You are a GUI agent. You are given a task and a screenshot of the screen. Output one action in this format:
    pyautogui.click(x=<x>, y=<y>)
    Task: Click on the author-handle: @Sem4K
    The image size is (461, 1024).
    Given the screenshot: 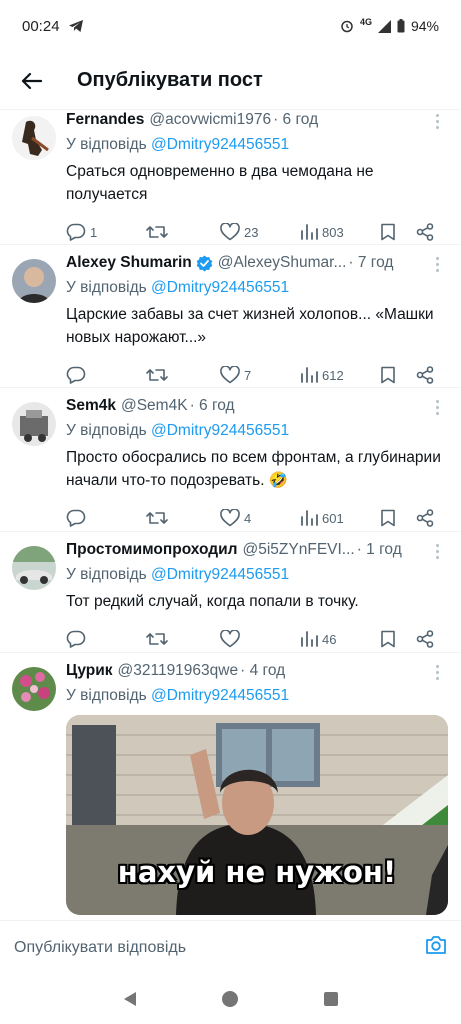 What is the action you would take?
    pyautogui.click(x=154, y=406)
    